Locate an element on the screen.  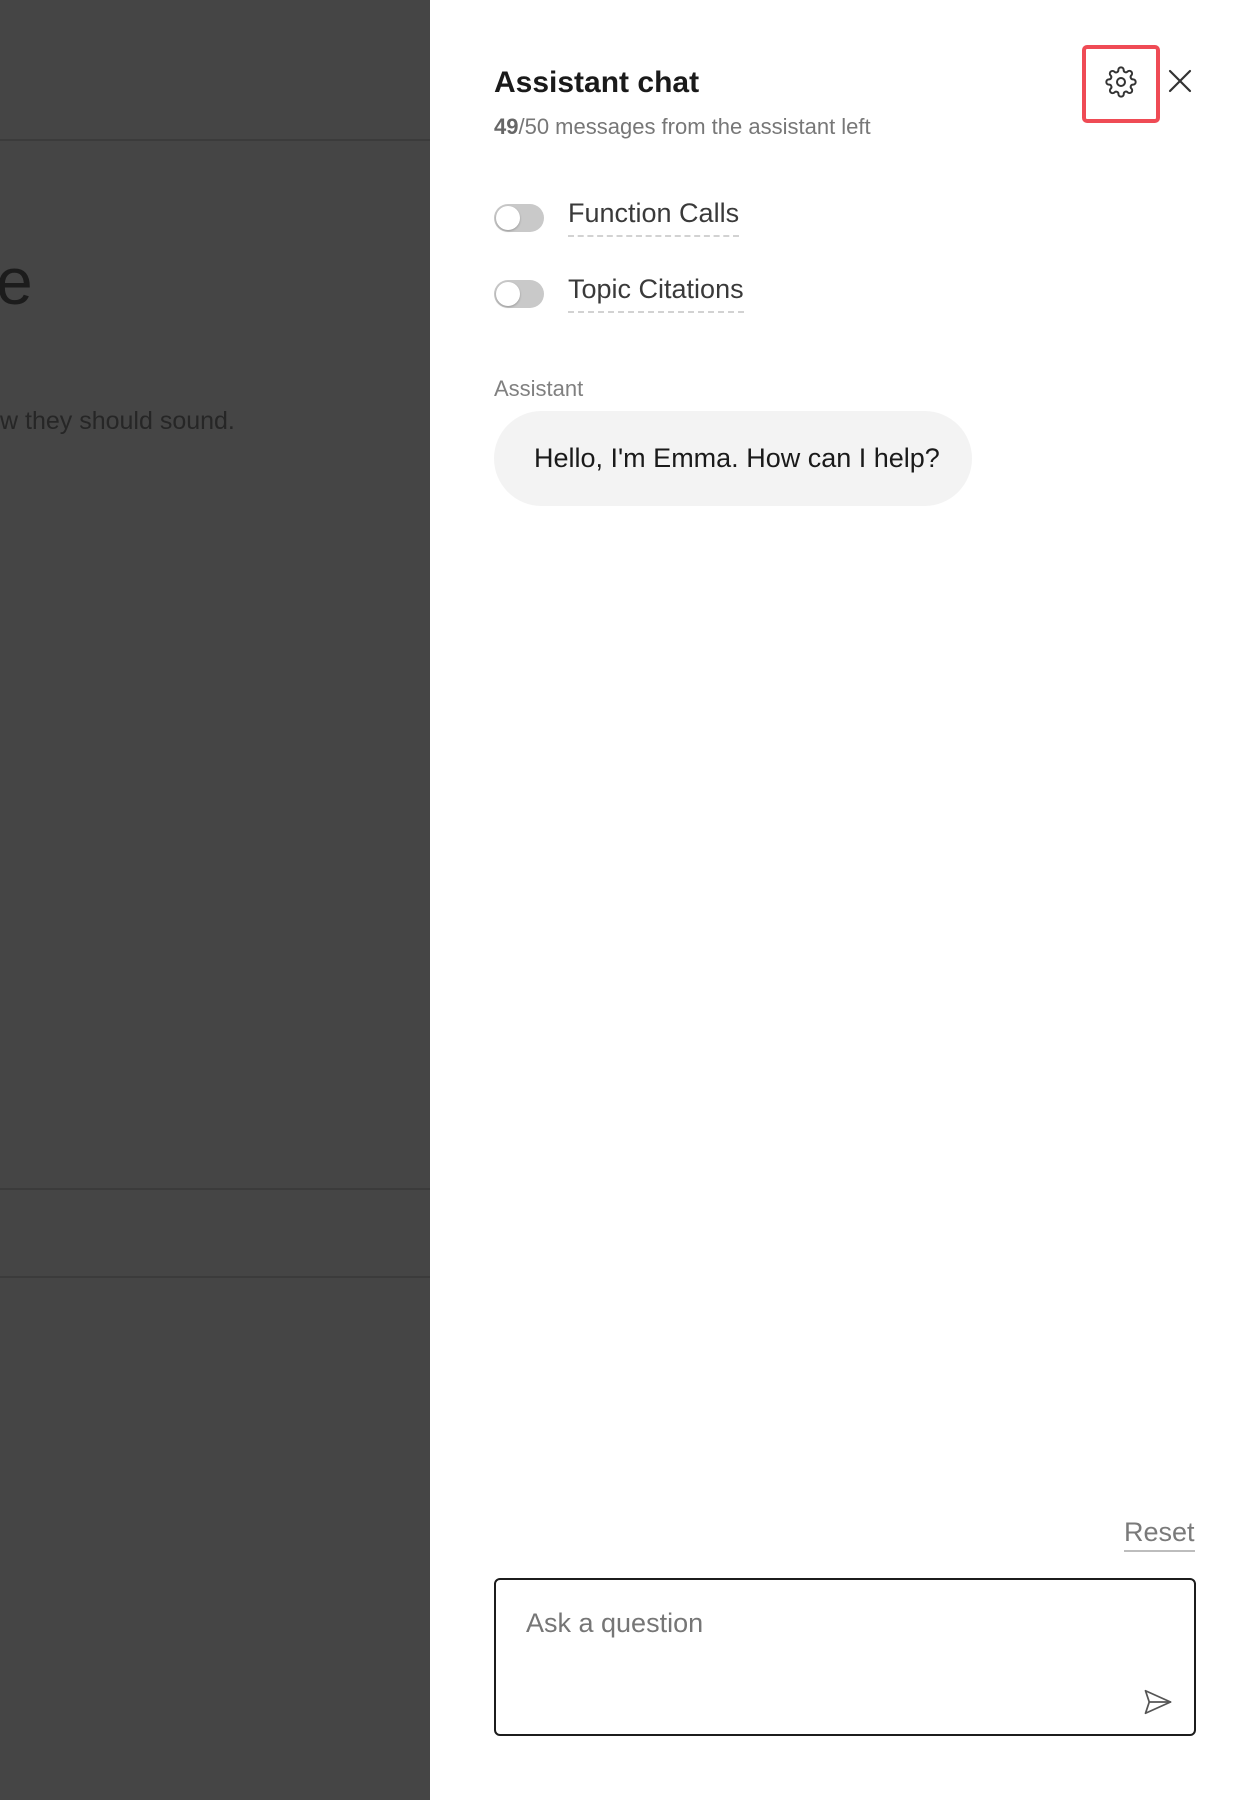
close-icon is located at coordinates (1180, 83).